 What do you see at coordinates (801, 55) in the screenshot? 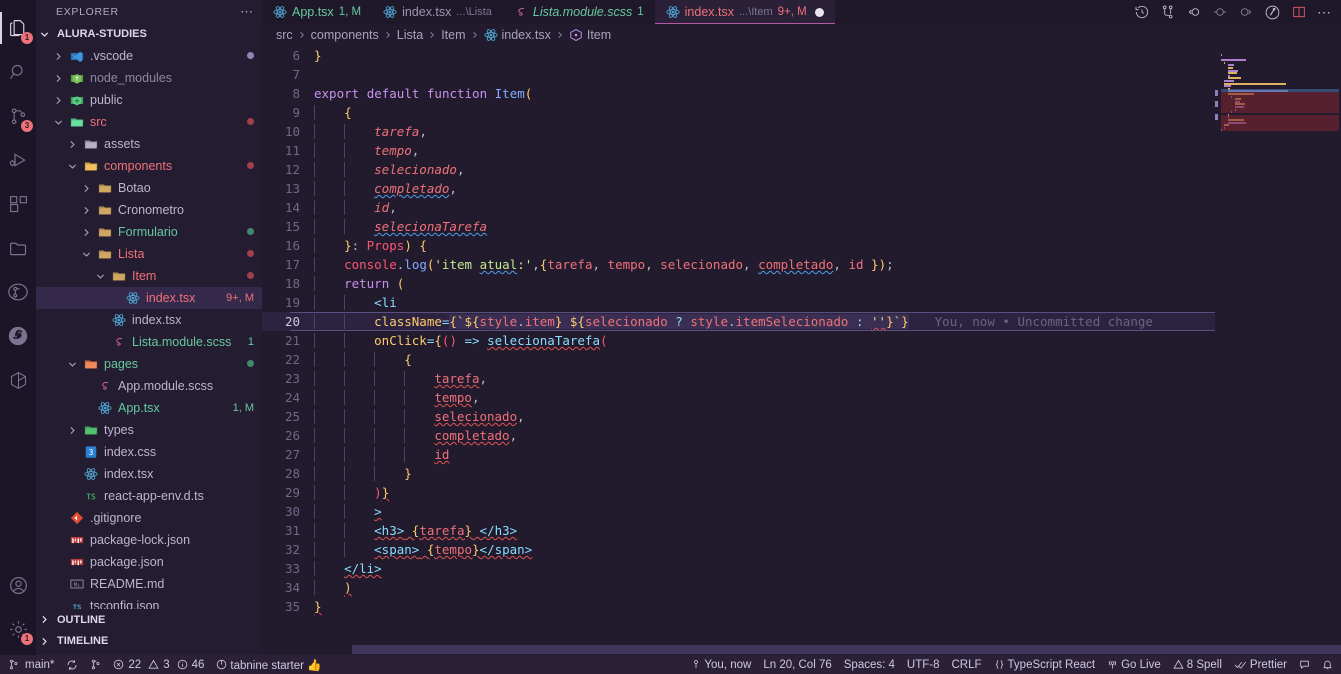
I see `code-line-6: 6}` at bounding box center [801, 55].